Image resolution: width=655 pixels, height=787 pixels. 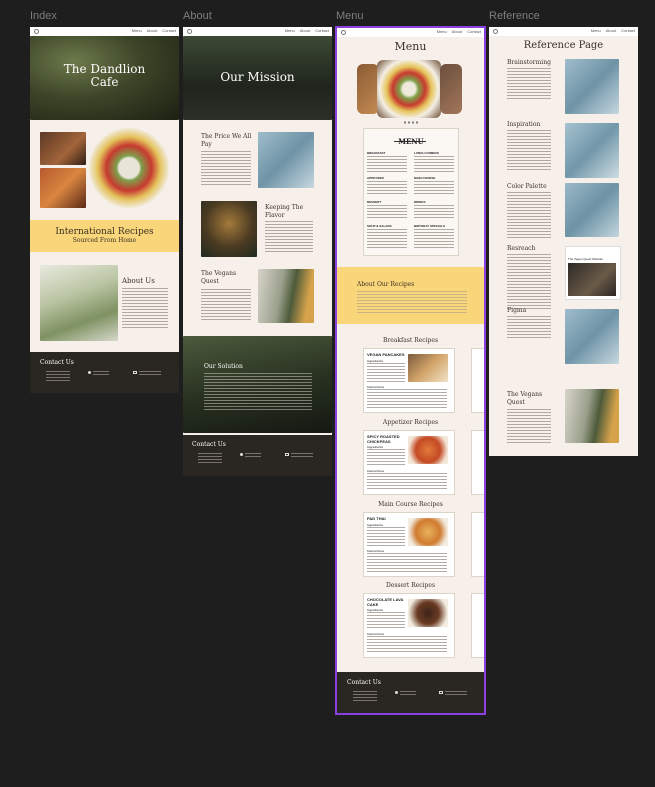 I want to click on menu-section-breakfast: BREAKFAST, so click(x=376, y=153).